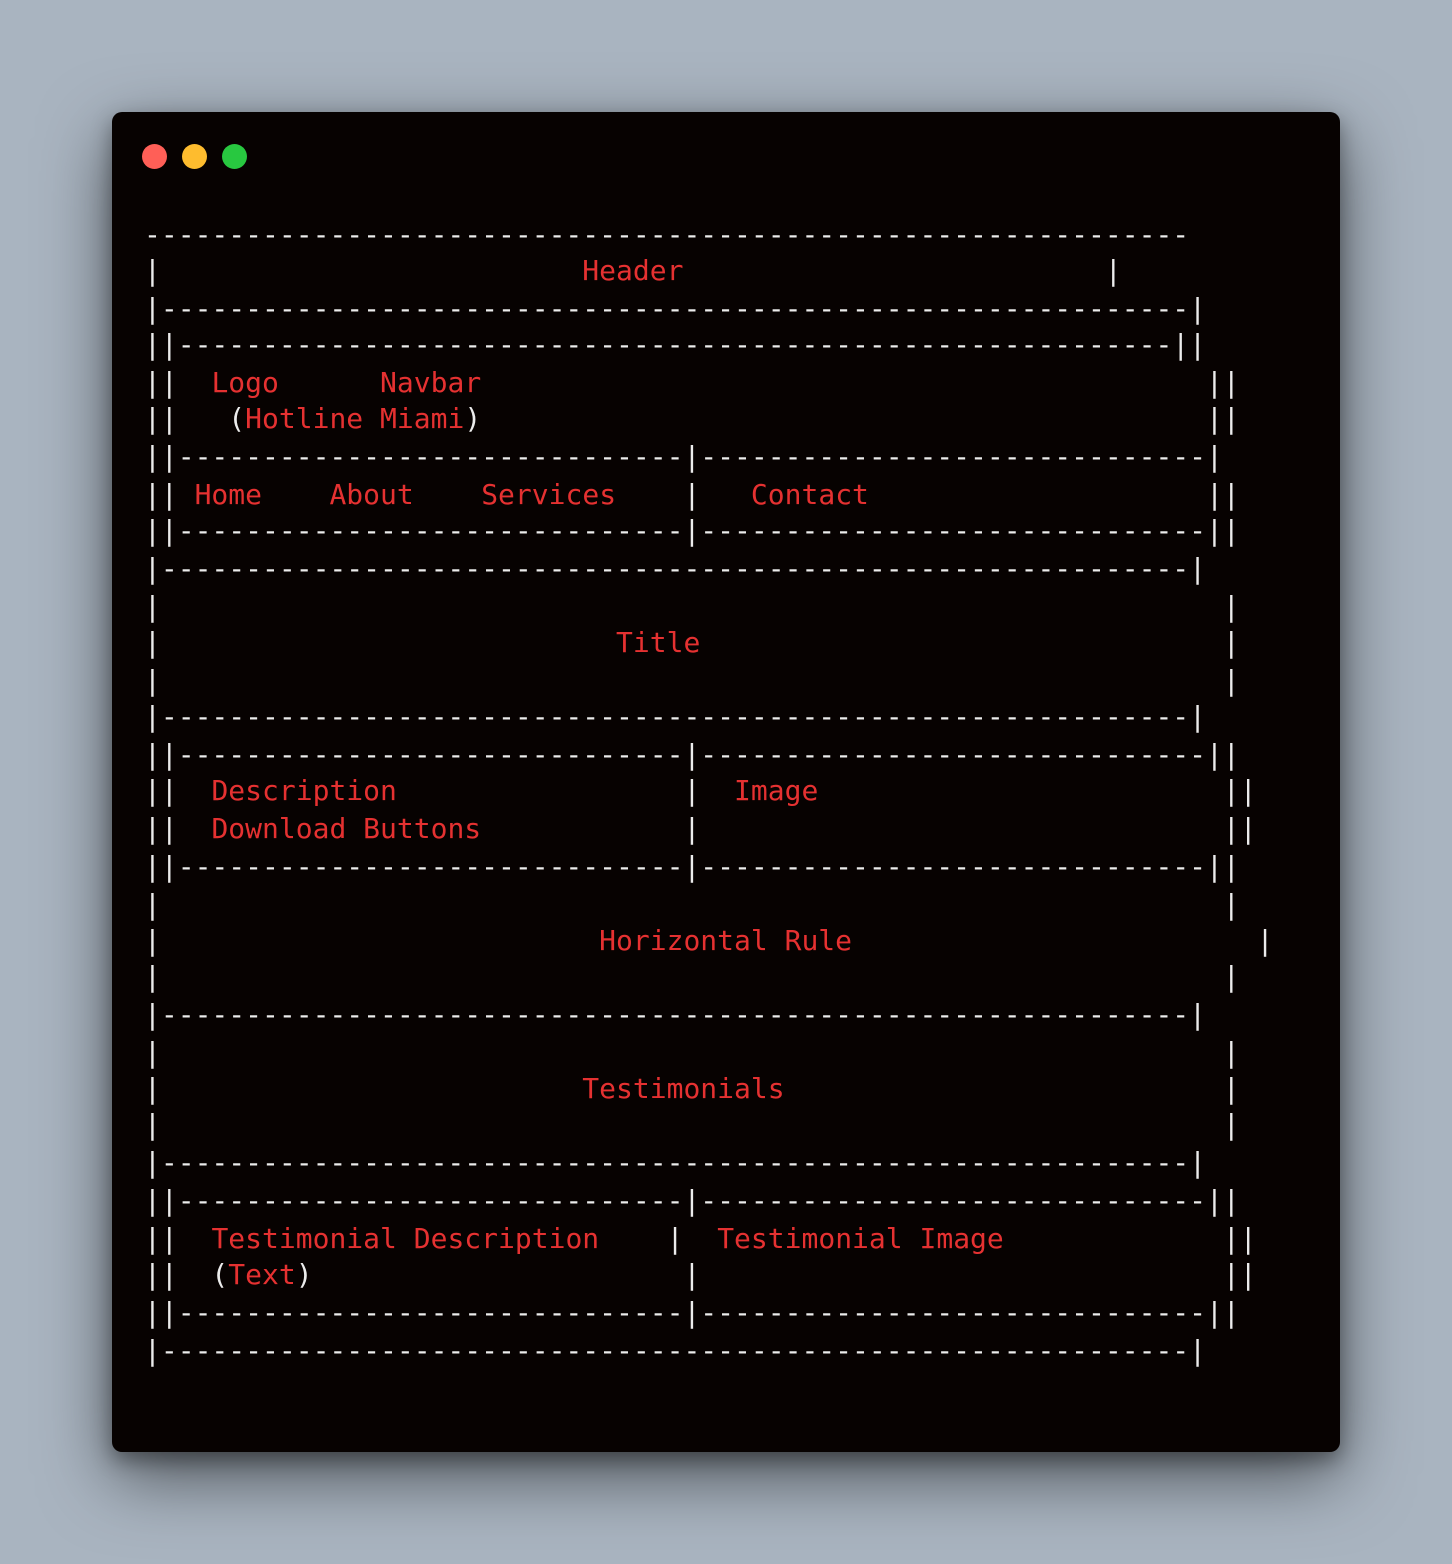 This screenshot has width=1452, height=1564. What do you see at coordinates (726, 940) in the screenshot?
I see `label-text: Horizontal Rule` at bounding box center [726, 940].